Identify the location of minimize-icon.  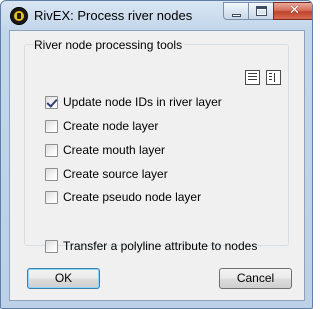
(236, 15).